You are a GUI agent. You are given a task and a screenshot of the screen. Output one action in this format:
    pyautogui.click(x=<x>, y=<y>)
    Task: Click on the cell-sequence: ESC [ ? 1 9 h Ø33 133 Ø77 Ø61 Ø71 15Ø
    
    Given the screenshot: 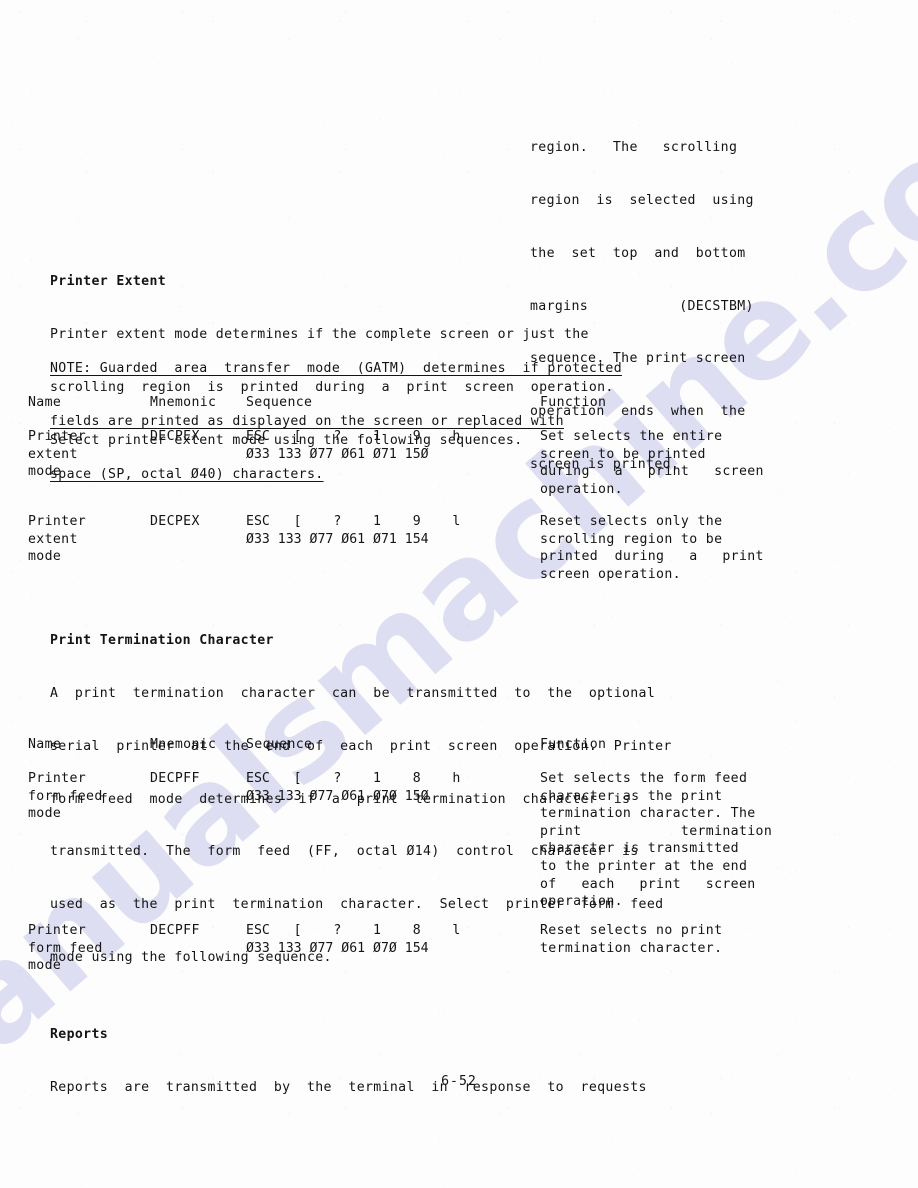 What is the action you would take?
    pyautogui.click(x=353, y=445)
    